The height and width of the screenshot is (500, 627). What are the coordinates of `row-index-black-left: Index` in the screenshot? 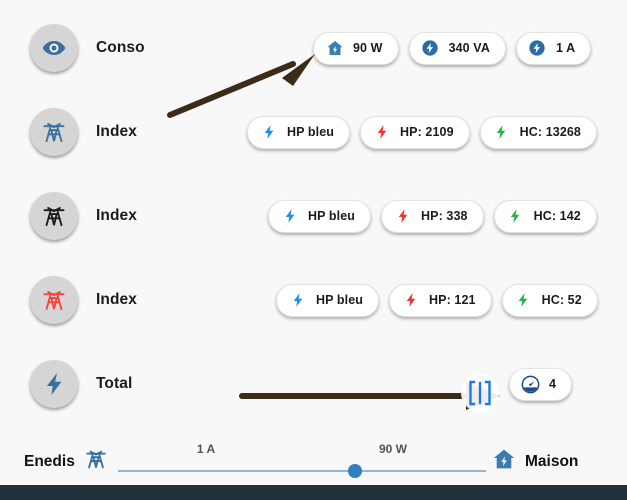 It's located at (125, 216).